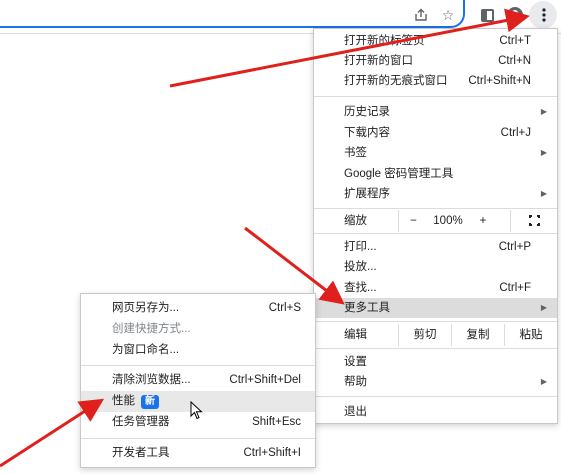  Describe the element at coordinates (232, 14) in the screenshot. I see `address-bar` at that location.